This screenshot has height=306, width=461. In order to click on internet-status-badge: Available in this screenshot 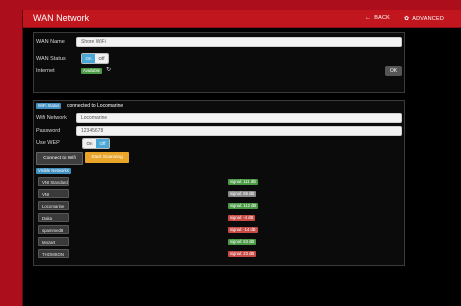, I will do `click(91, 71)`.